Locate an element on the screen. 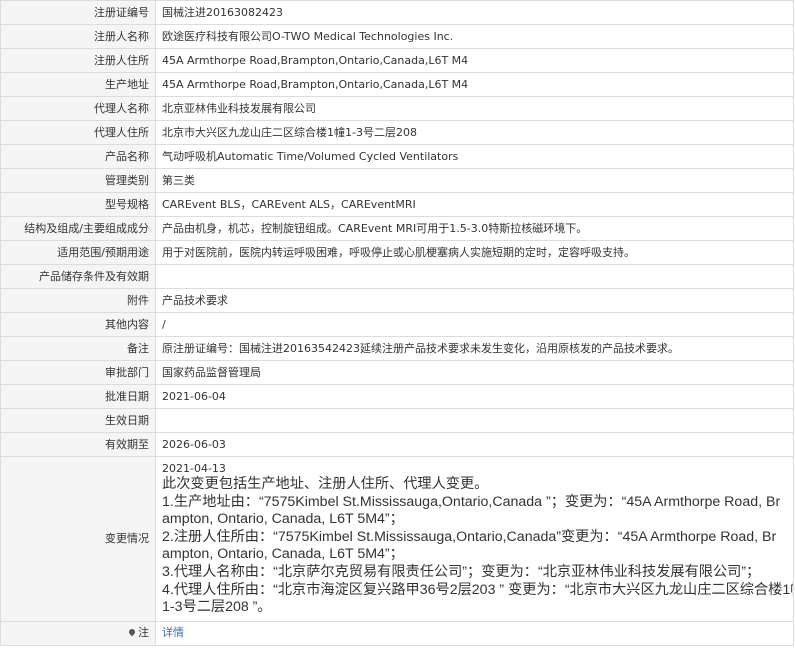 Image resolution: width=795 pixels, height=666 pixels. row-value: 2021-06-04 is located at coordinates (474, 396).